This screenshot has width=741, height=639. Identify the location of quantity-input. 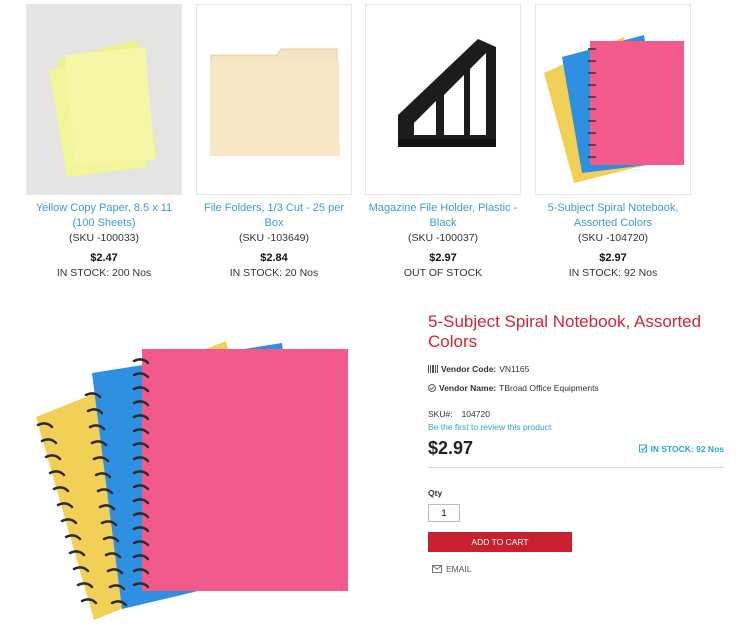
(444, 513).